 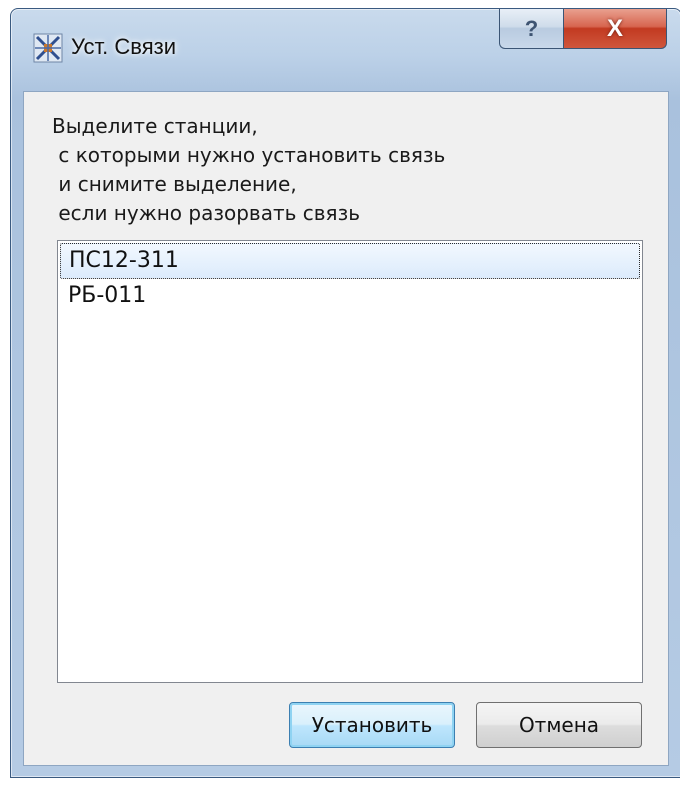 What do you see at coordinates (559, 725) in the screenshot?
I see `cancel-button: Отмена` at bounding box center [559, 725].